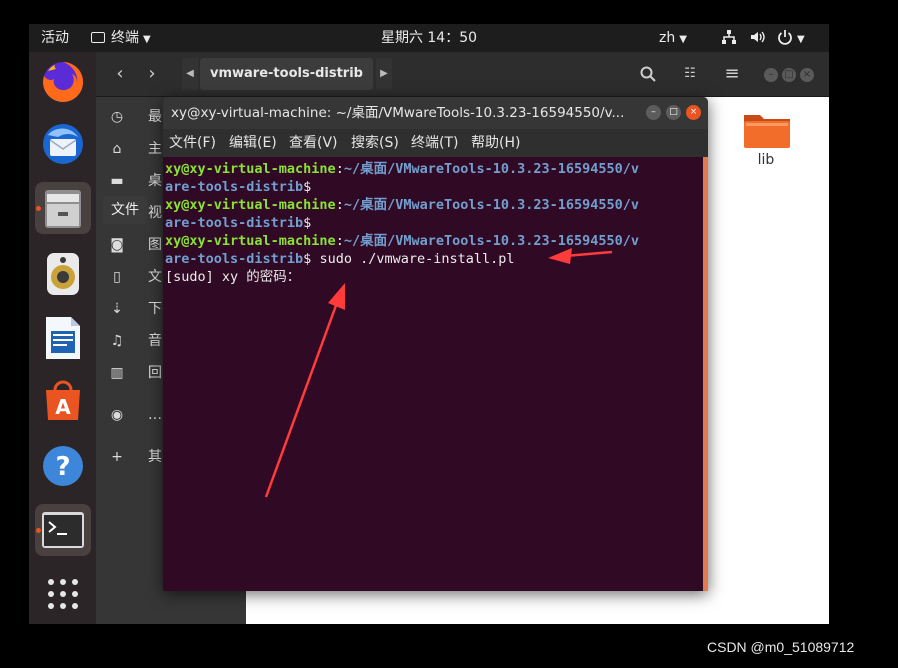 This screenshot has height=668, width=898. What do you see at coordinates (781, 647) in the screenshot?
I see `watermark: CSDN @m0_51089712` at bounding box center [781, 647].